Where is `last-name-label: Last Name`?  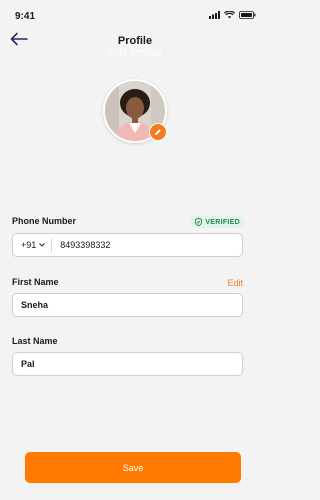
last-name-label: Last Name is located at coordinates (35, 341).